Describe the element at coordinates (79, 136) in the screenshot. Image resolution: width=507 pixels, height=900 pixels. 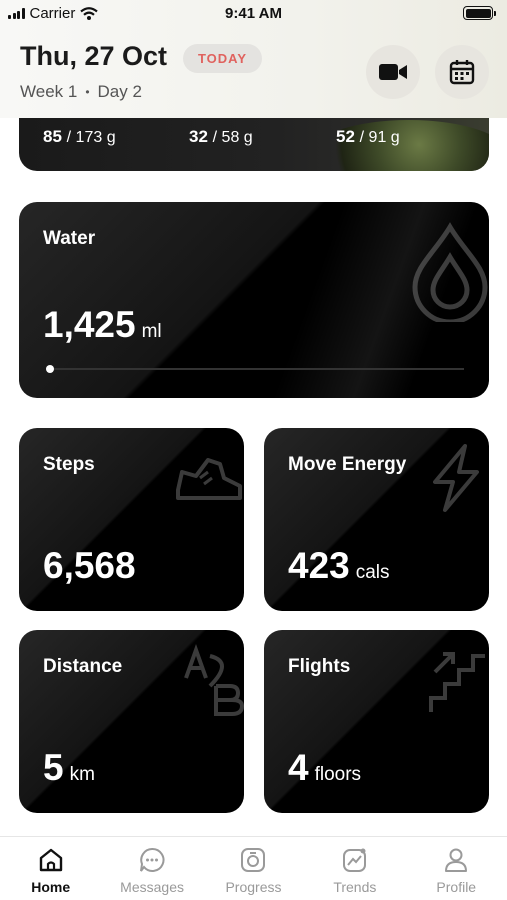
I see `macro-protein: 85 / 173 g` at that location.